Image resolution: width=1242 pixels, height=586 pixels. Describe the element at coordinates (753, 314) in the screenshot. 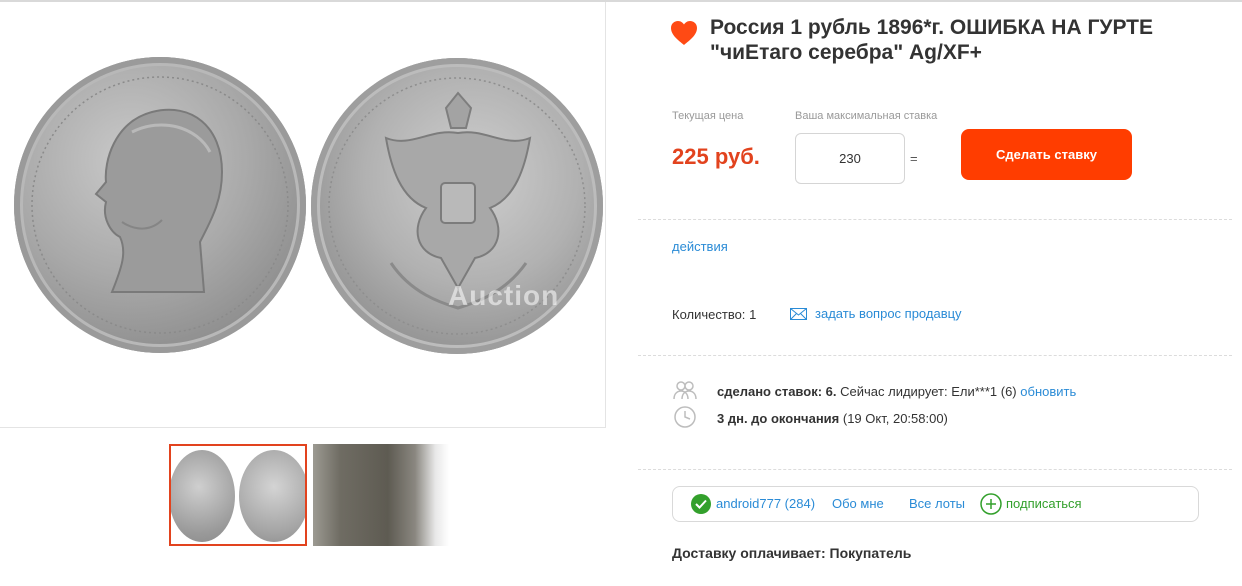

I see `quantity-value: 1` at that location.